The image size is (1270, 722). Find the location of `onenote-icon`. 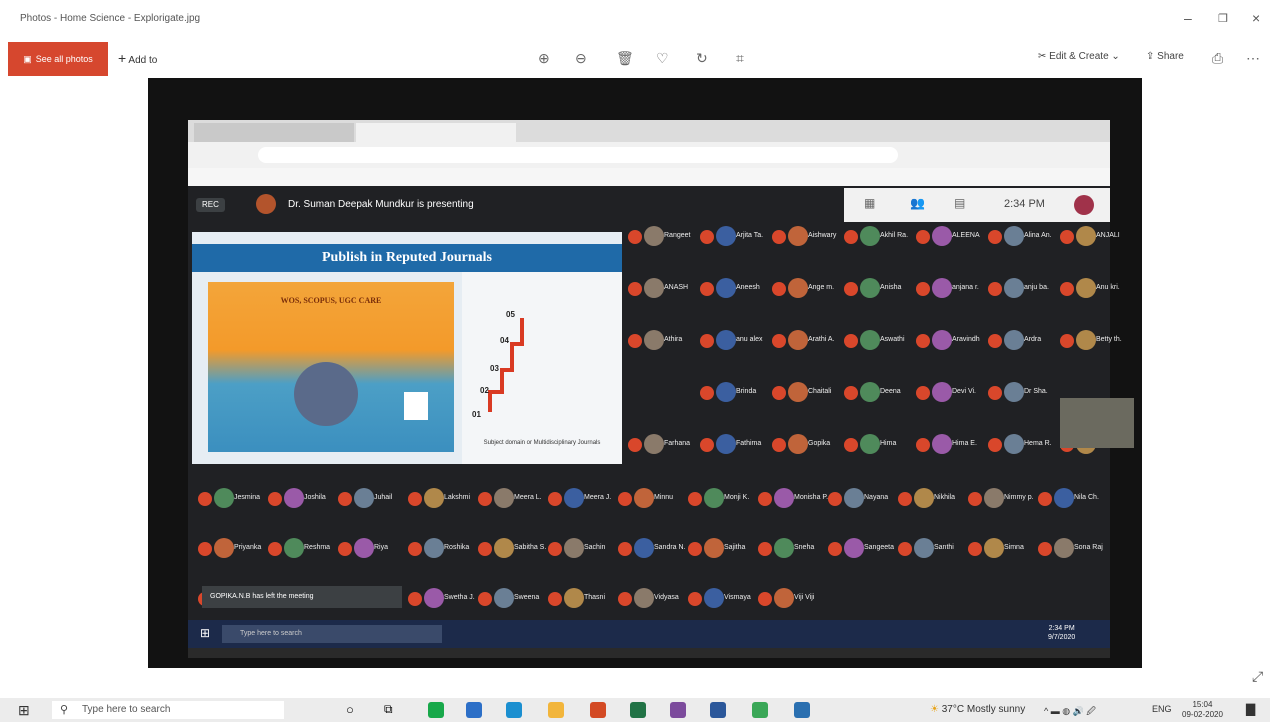

onenote-icon is located at coordinates (678, 710).